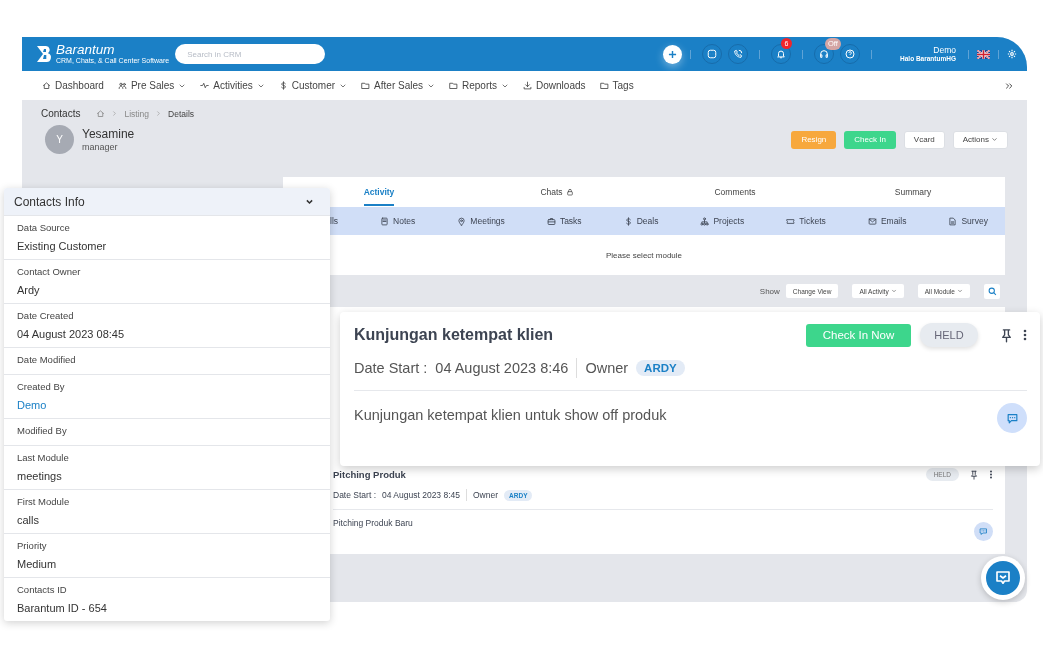  Describe the element at coordinates (992, 291) in the screenshot. I see `search-button` at that location.